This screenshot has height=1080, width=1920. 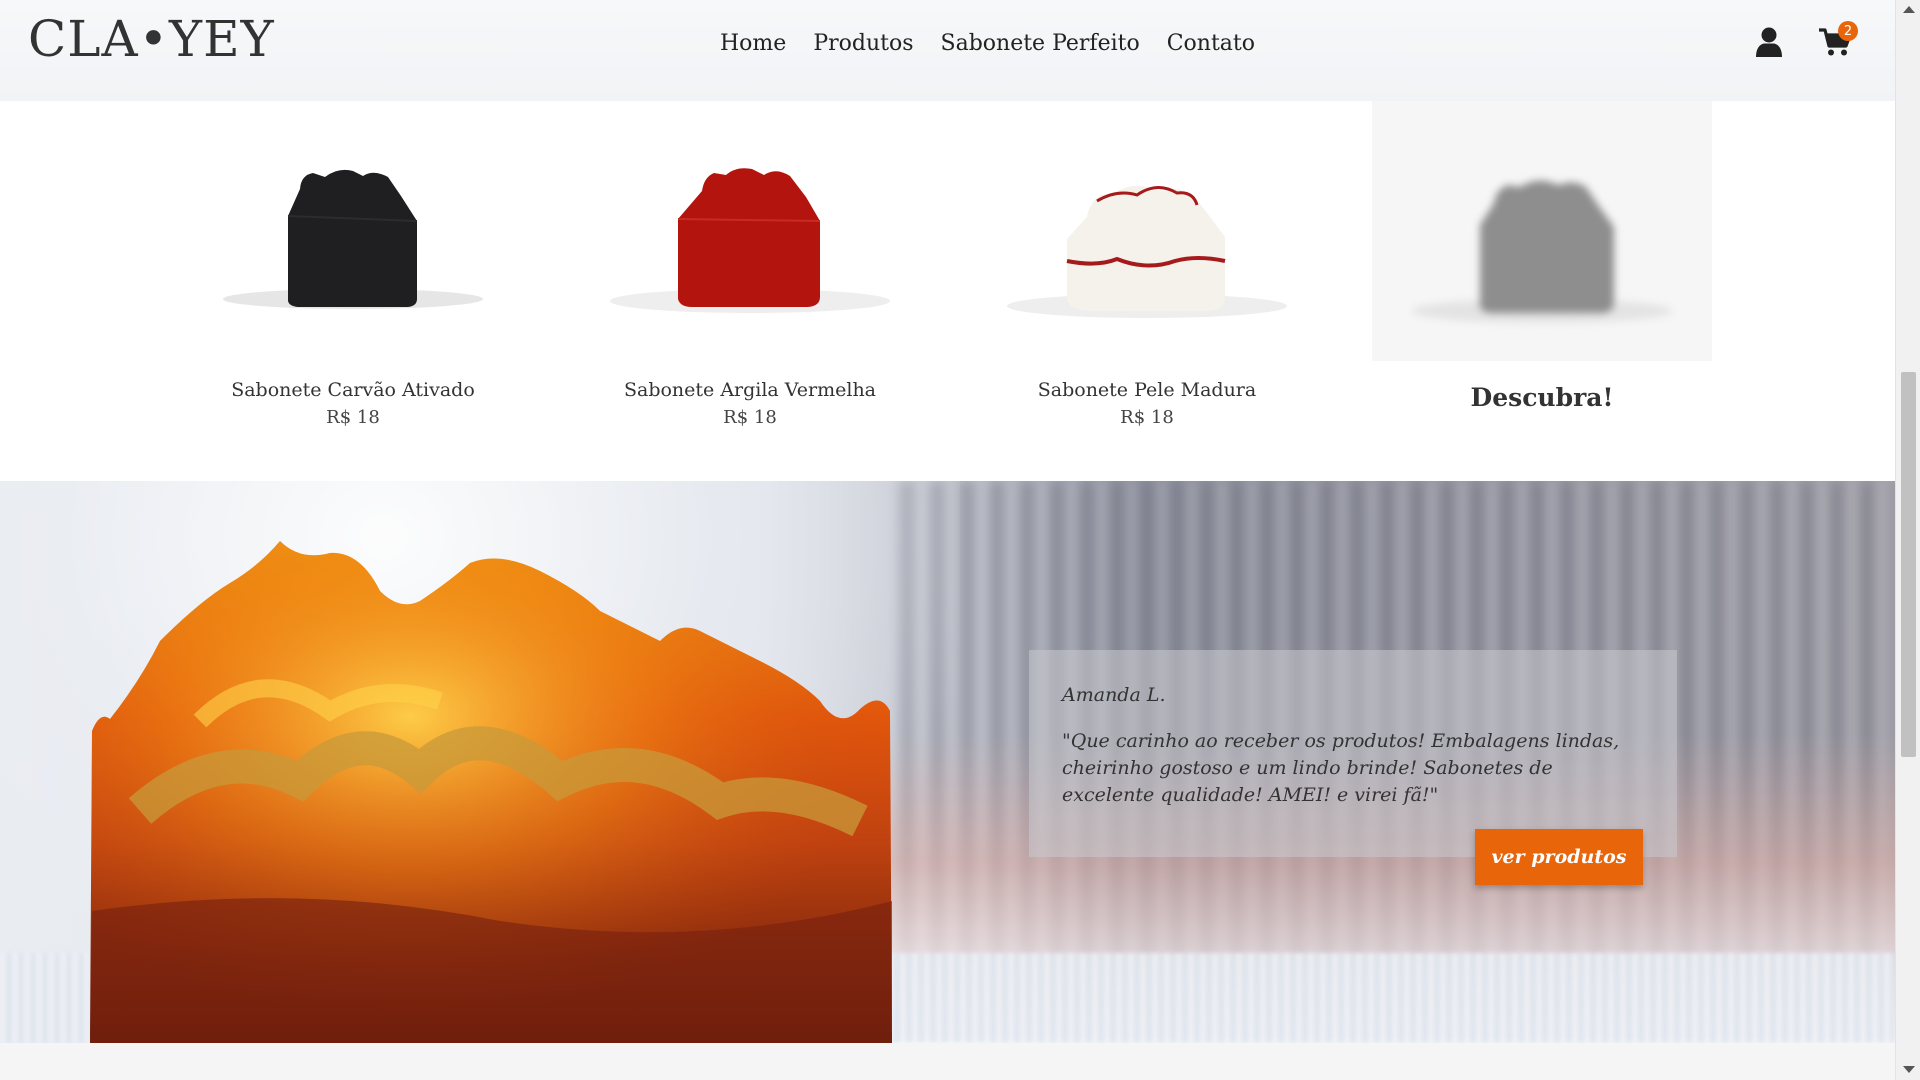 I want to click on scroll-up-icon, so click(x=1909, y=9).